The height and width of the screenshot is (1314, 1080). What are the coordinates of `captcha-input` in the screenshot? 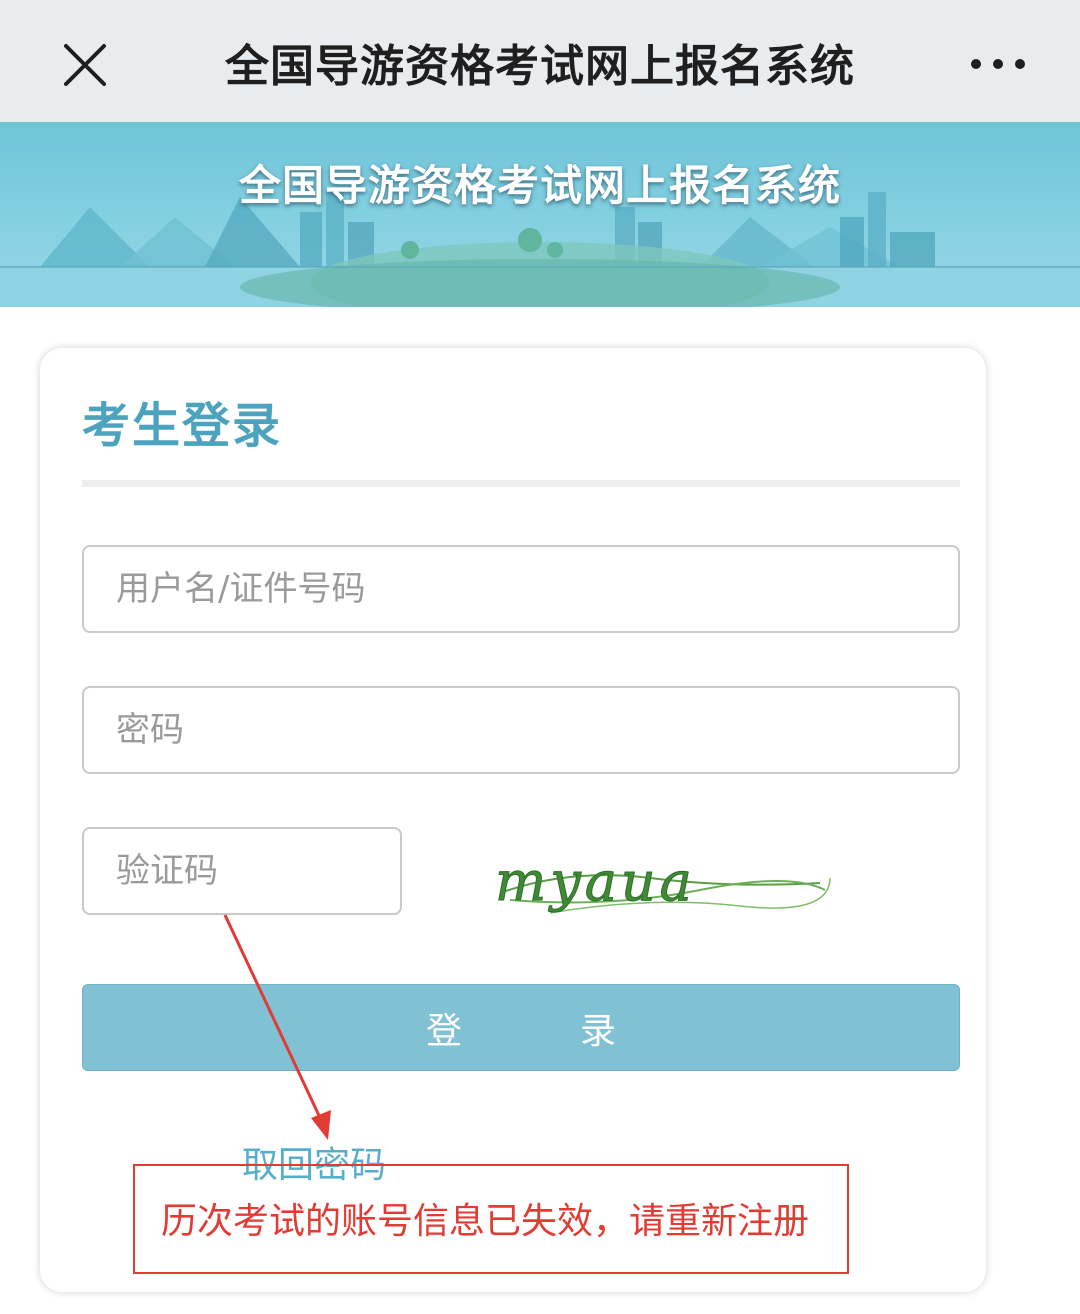 It's located at (242, 871).